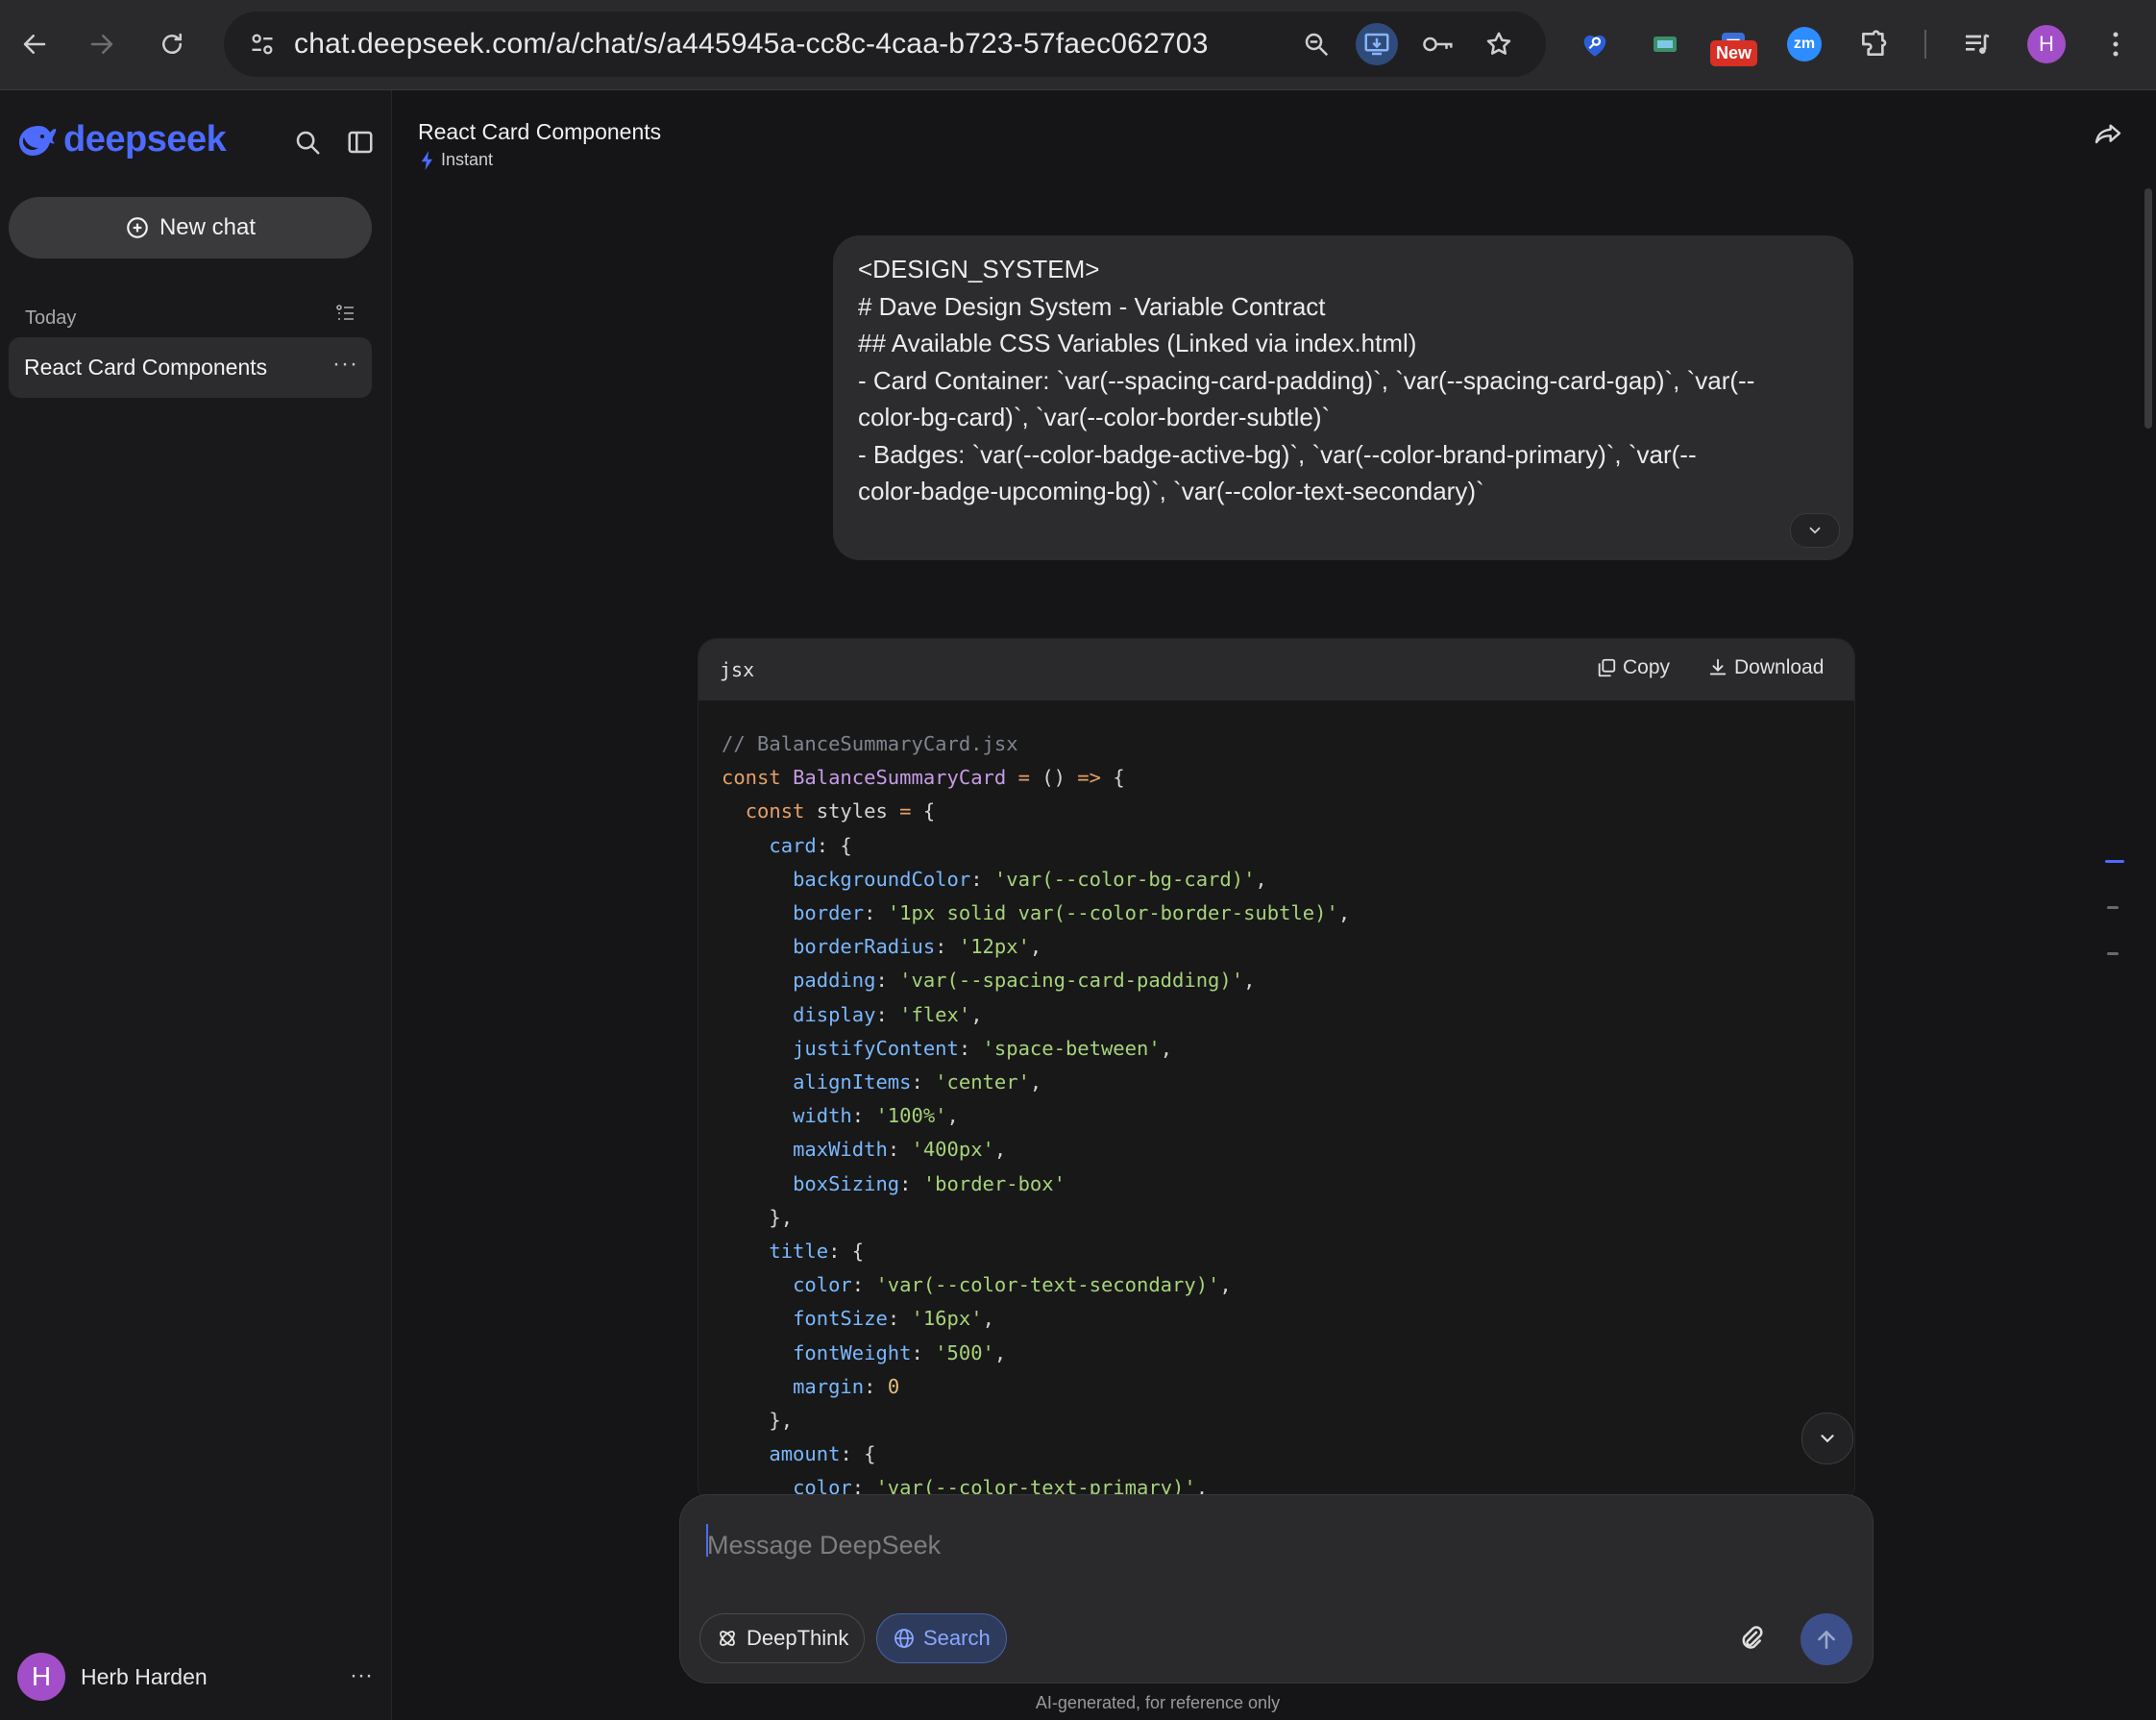  I want to click on zoom-icon, so click(1316, 44).